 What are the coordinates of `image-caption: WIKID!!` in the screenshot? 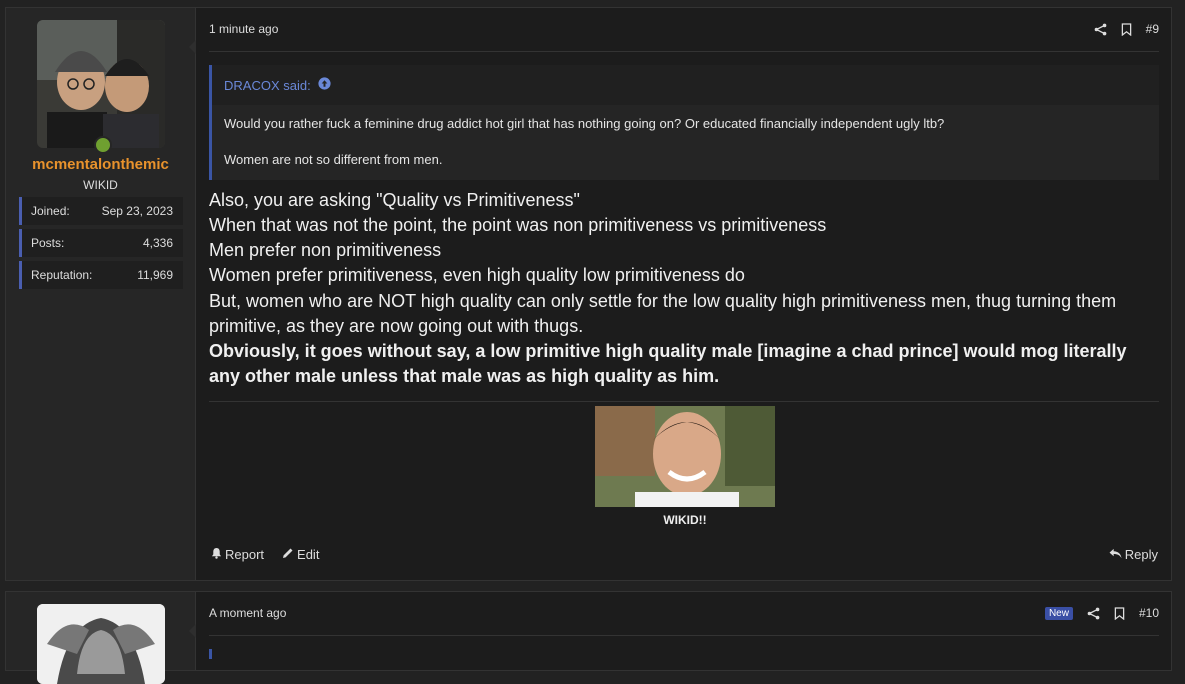 It's located at (685, 520).